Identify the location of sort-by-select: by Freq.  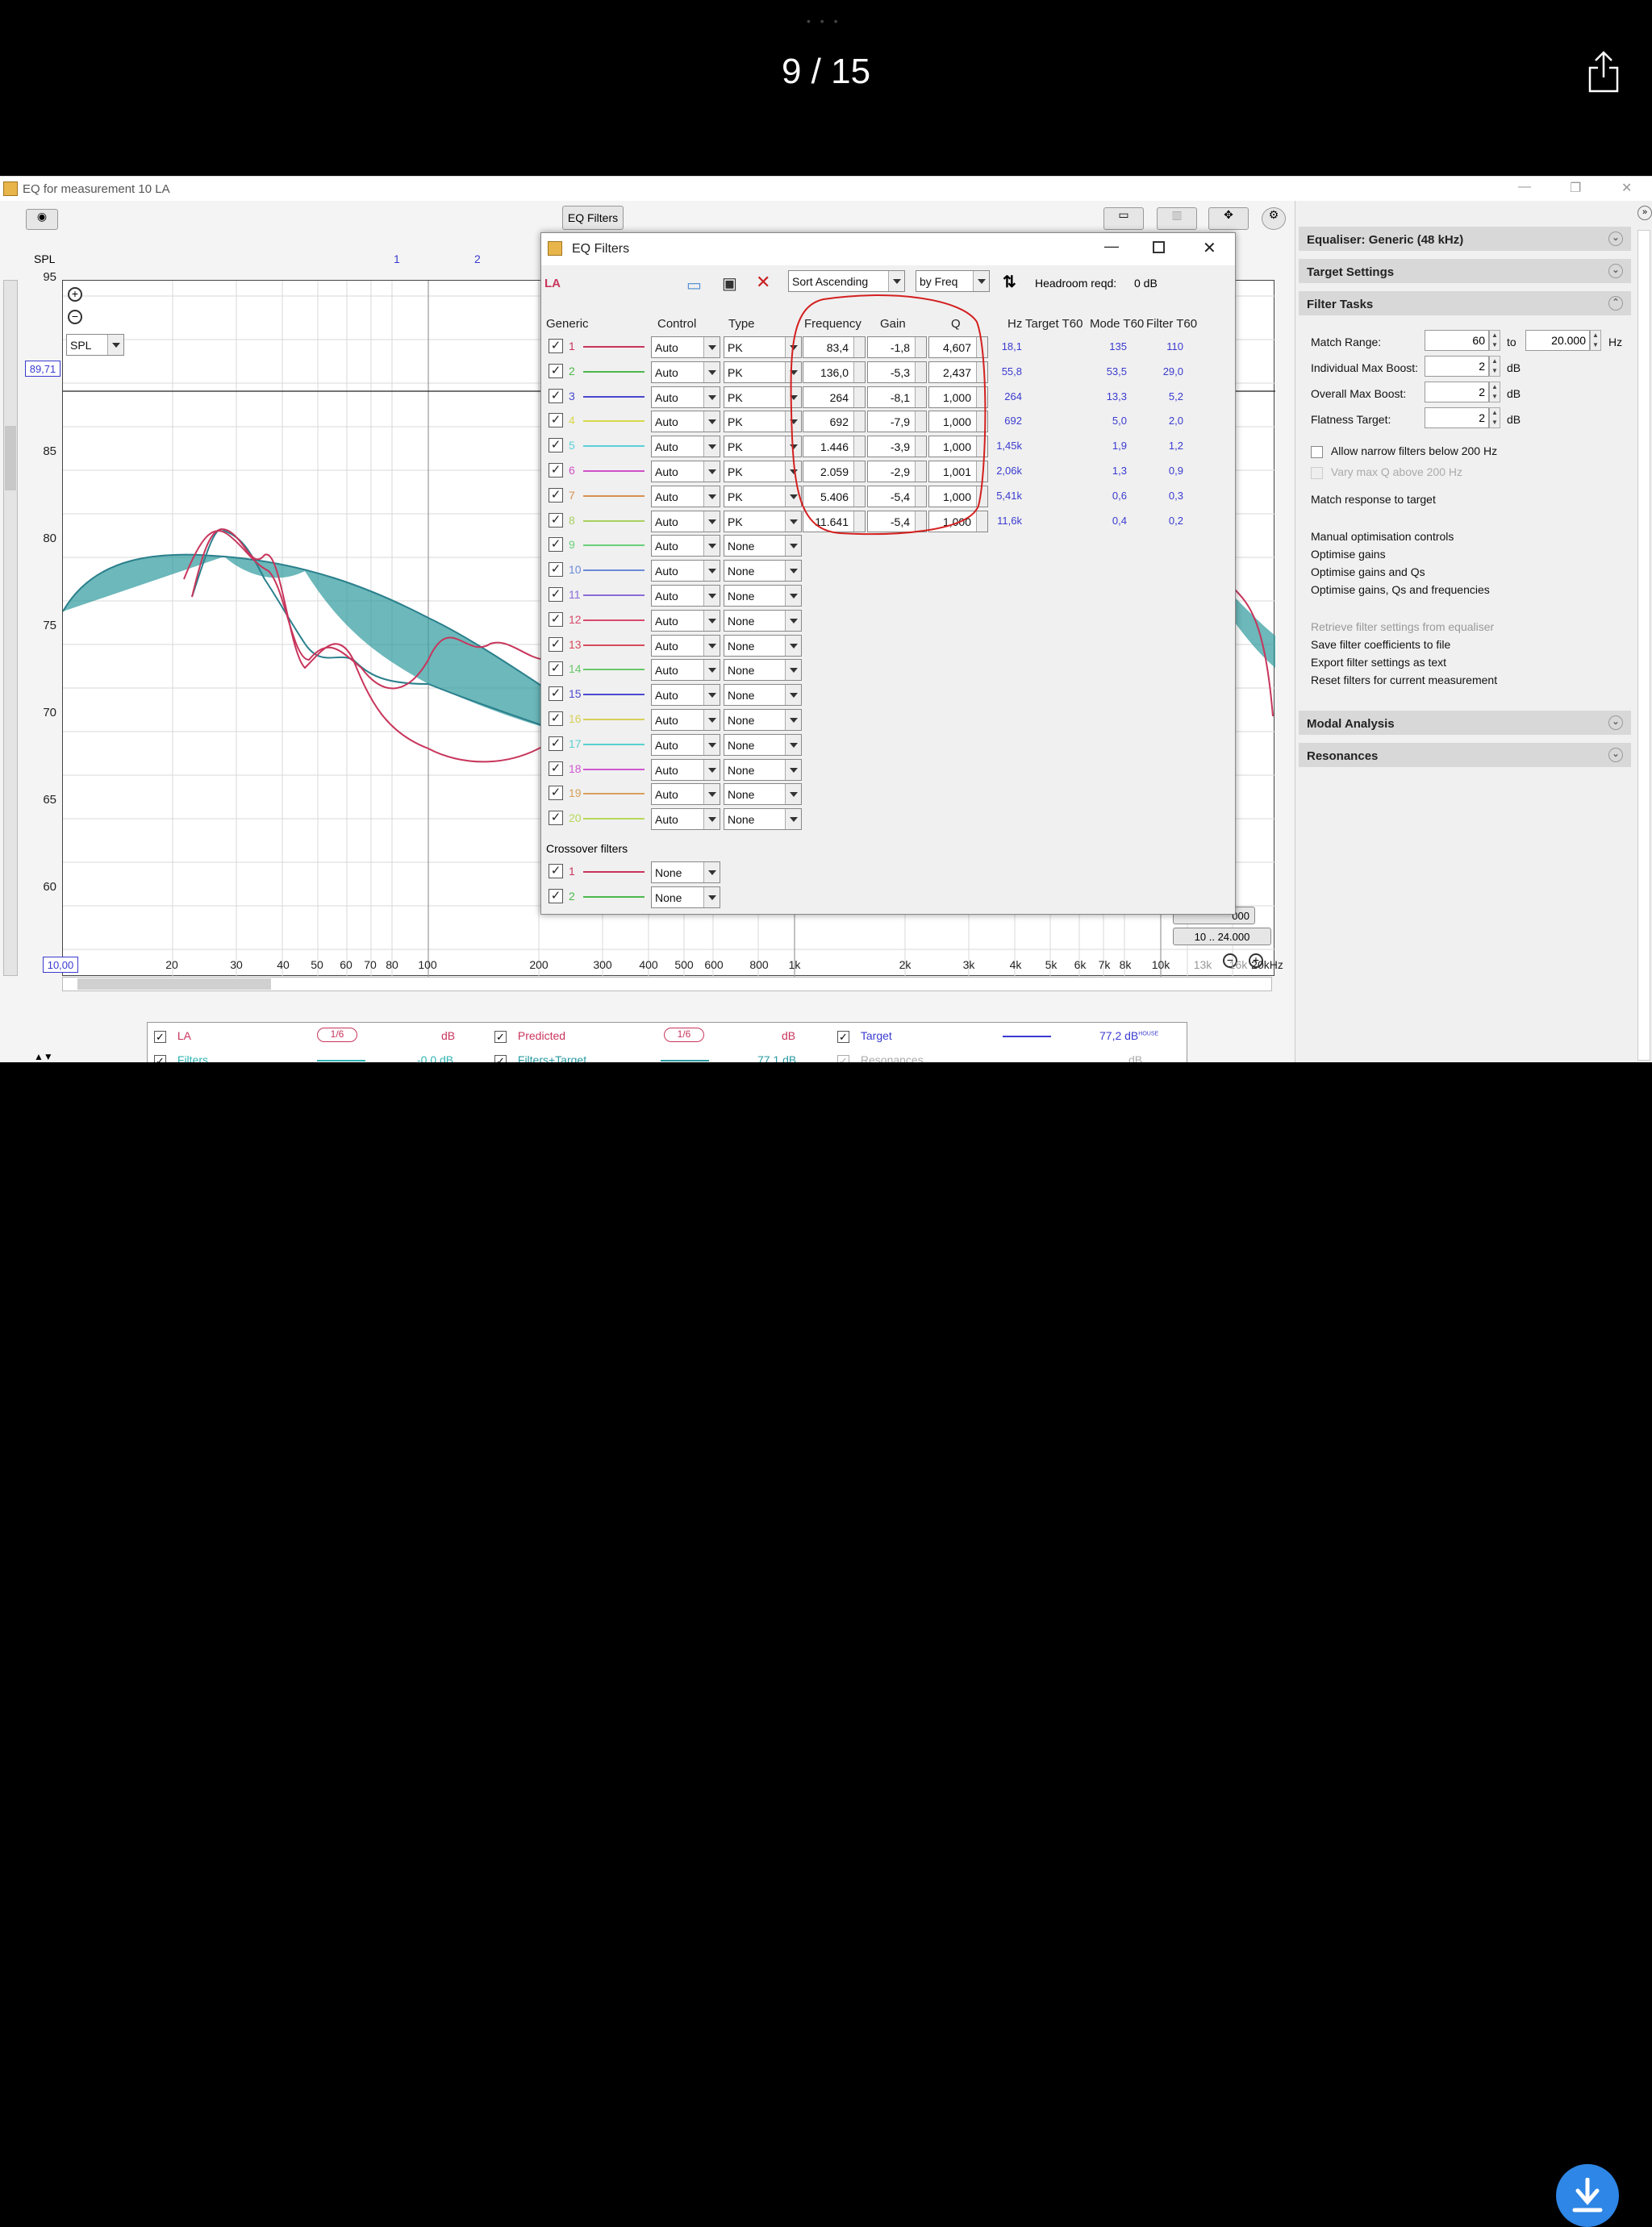
(953, 281).